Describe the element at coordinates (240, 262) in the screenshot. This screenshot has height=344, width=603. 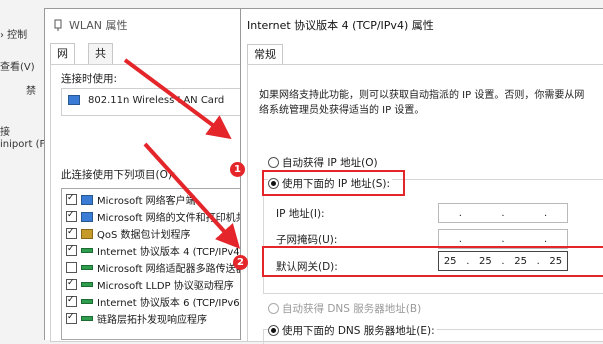
I see `step-badge-2: 2` at that location.